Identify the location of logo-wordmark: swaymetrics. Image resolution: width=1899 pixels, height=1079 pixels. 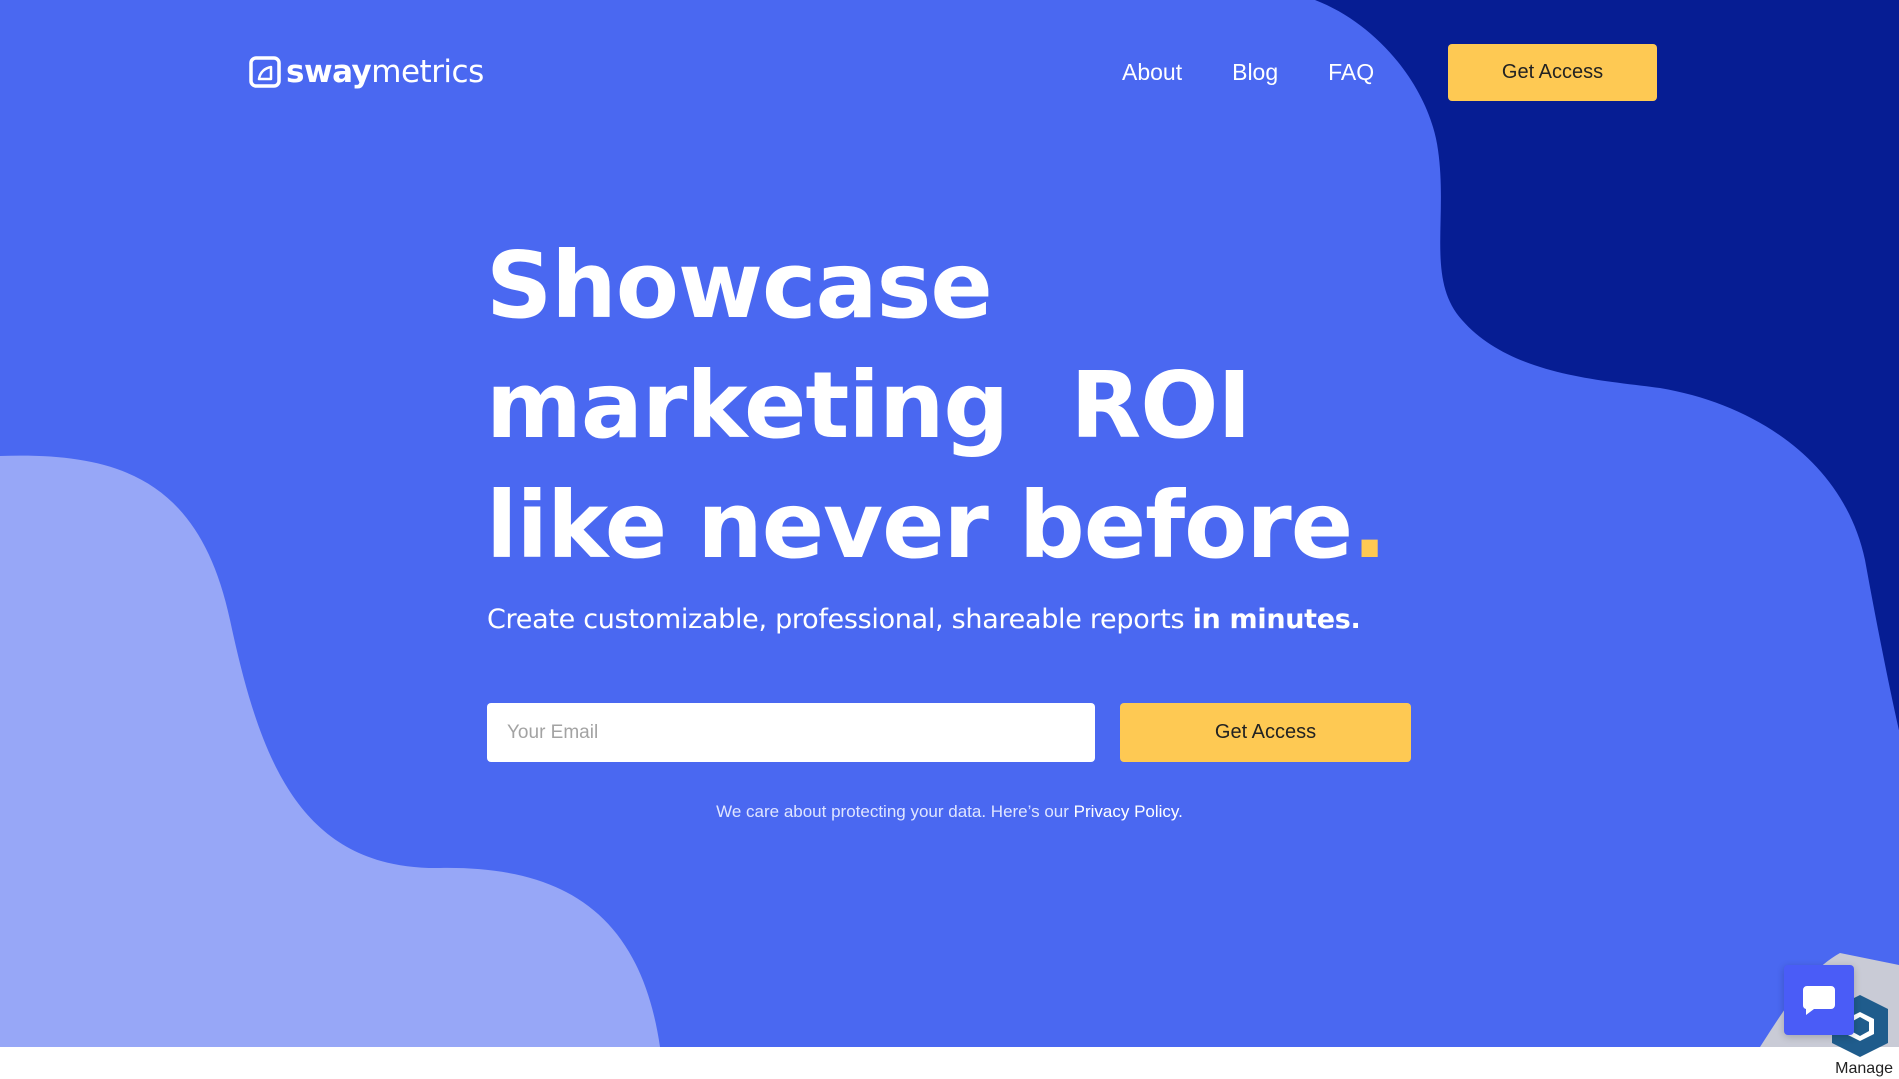
(385, 72).